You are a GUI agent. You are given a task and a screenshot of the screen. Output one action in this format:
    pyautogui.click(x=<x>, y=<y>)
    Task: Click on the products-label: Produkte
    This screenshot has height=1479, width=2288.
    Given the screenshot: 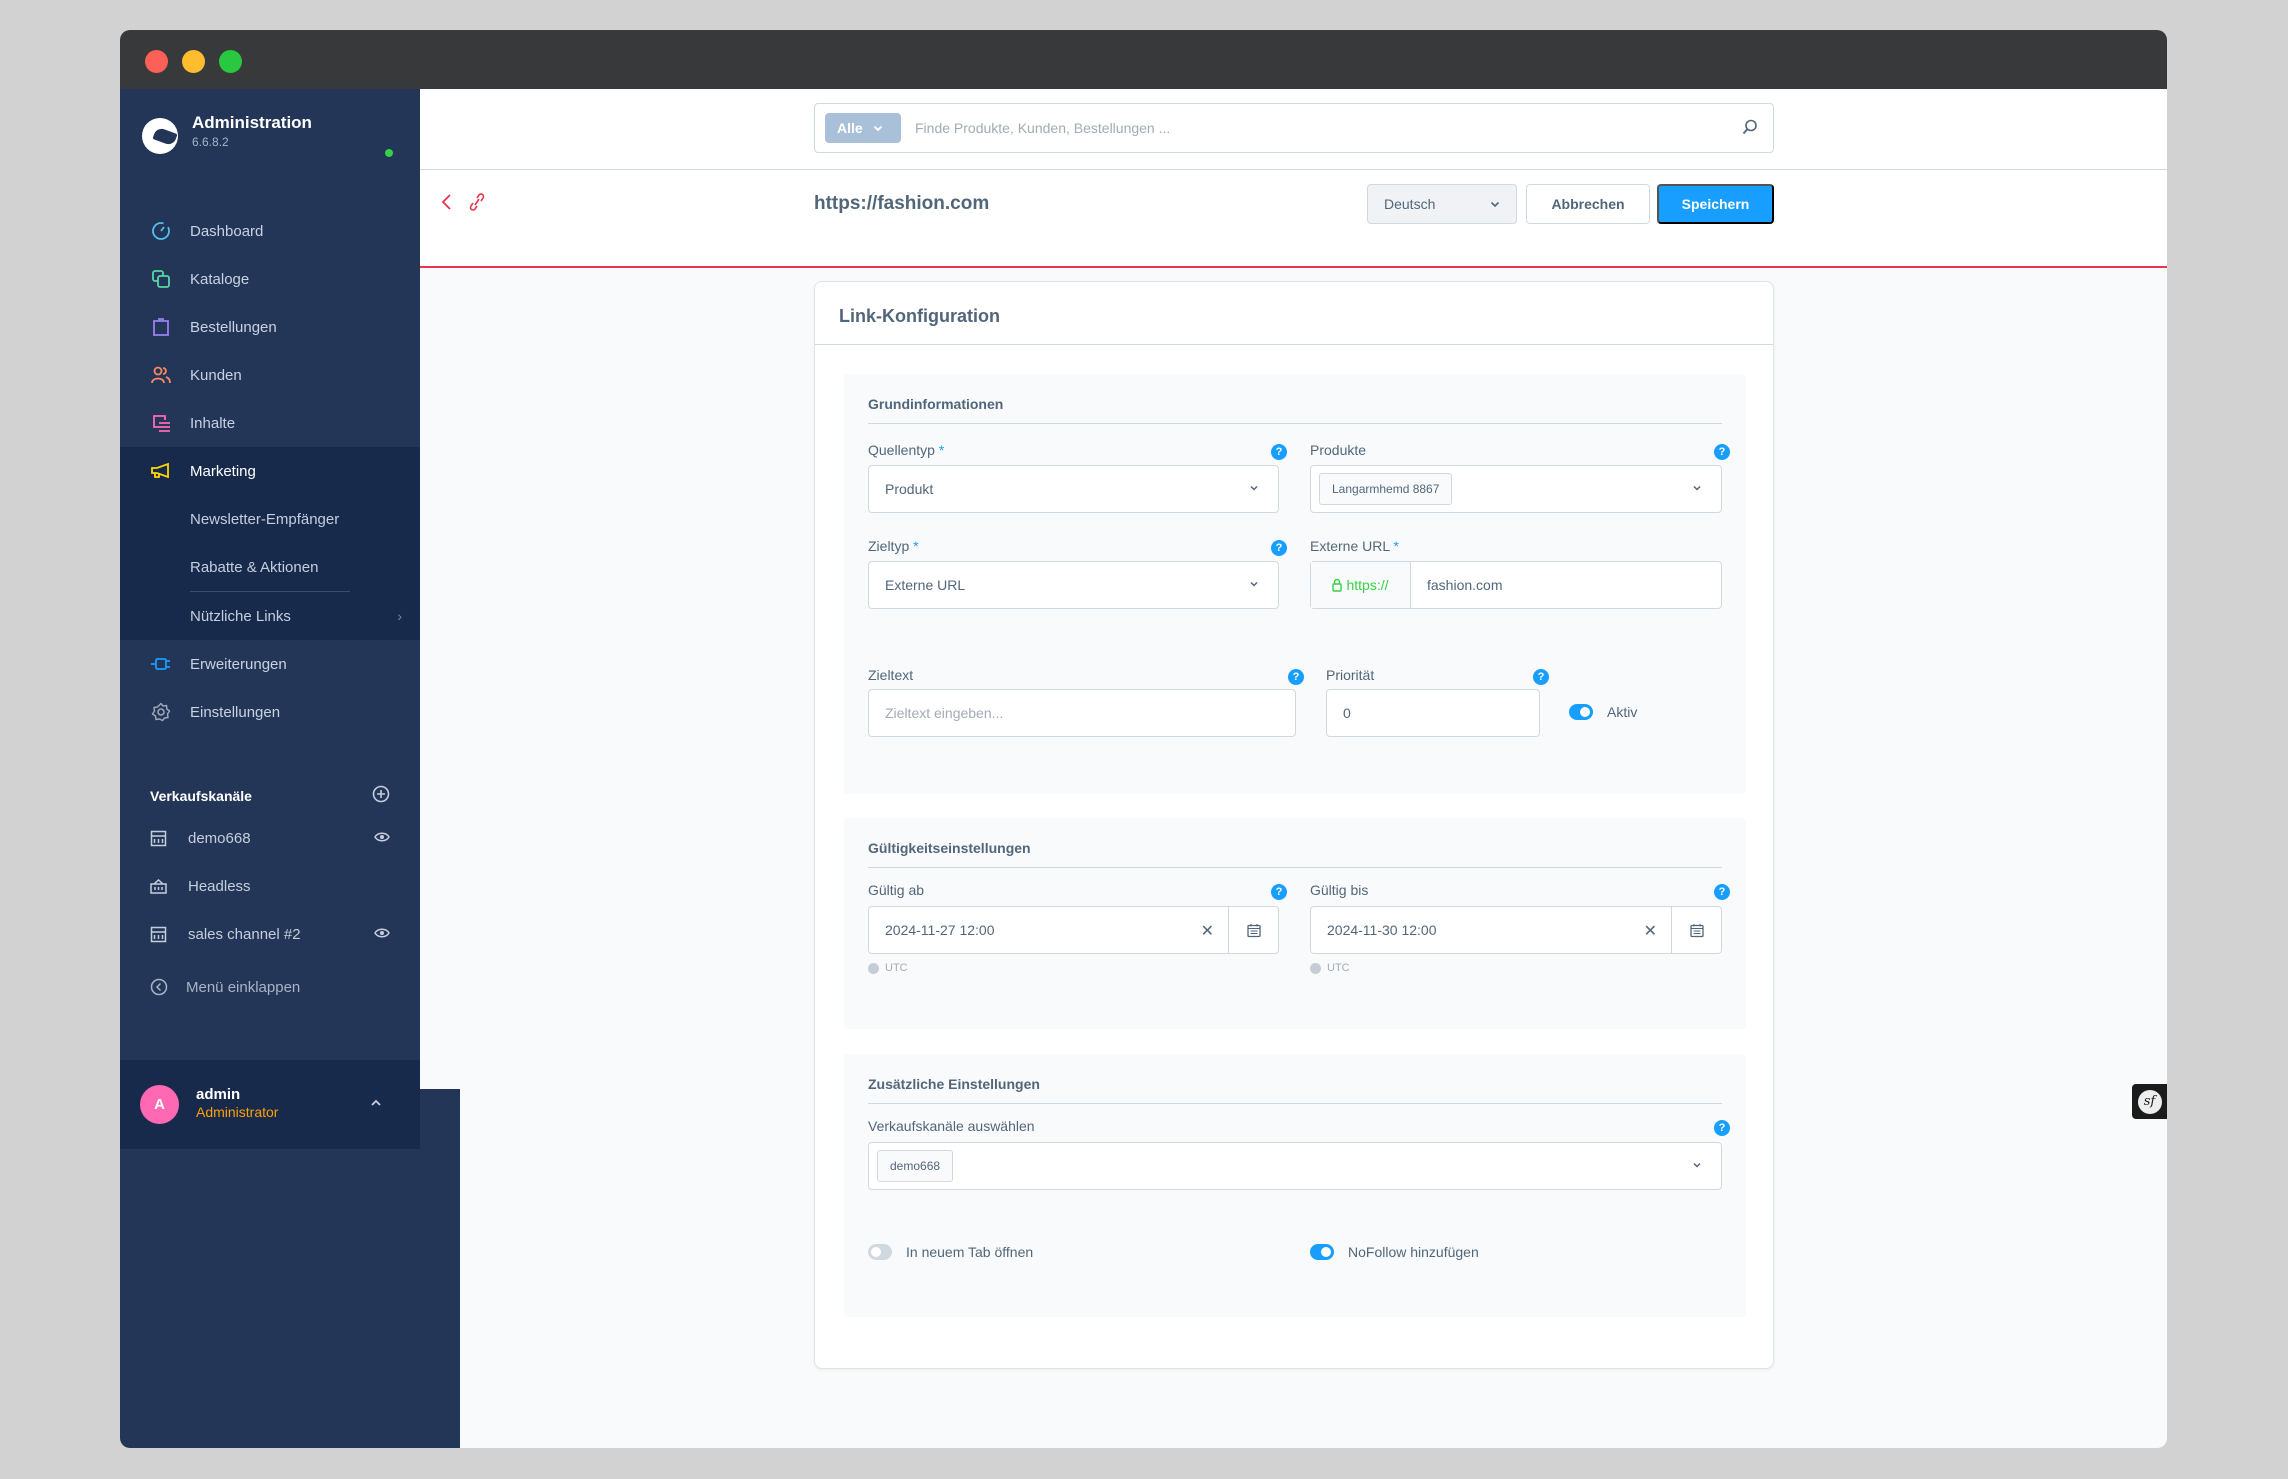 What is the action you would take?
    pyautogui.click(x=1338, y=450)
    